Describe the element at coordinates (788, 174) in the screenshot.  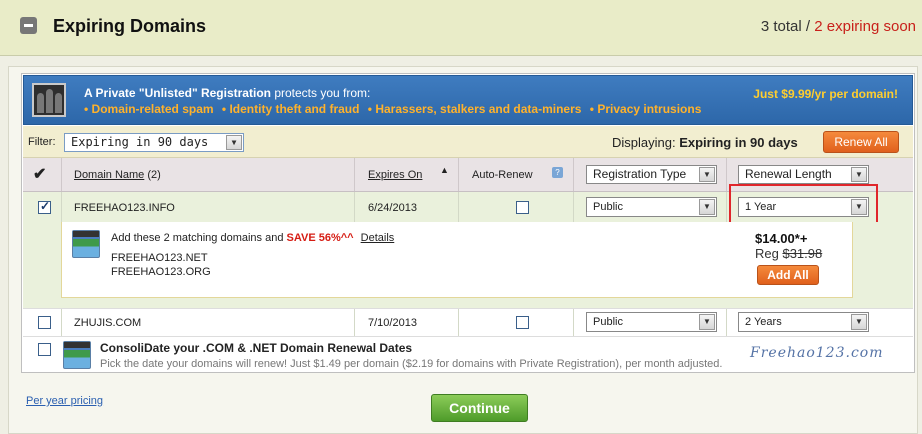
I see `renewal-length-header: Renewal Length` at that location.